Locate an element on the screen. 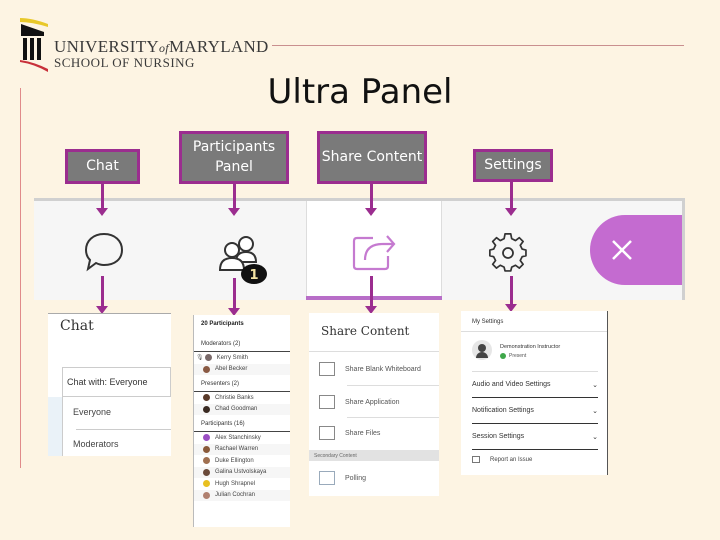  participant-name: Chad Goodman is located at coordinates (236, 409).